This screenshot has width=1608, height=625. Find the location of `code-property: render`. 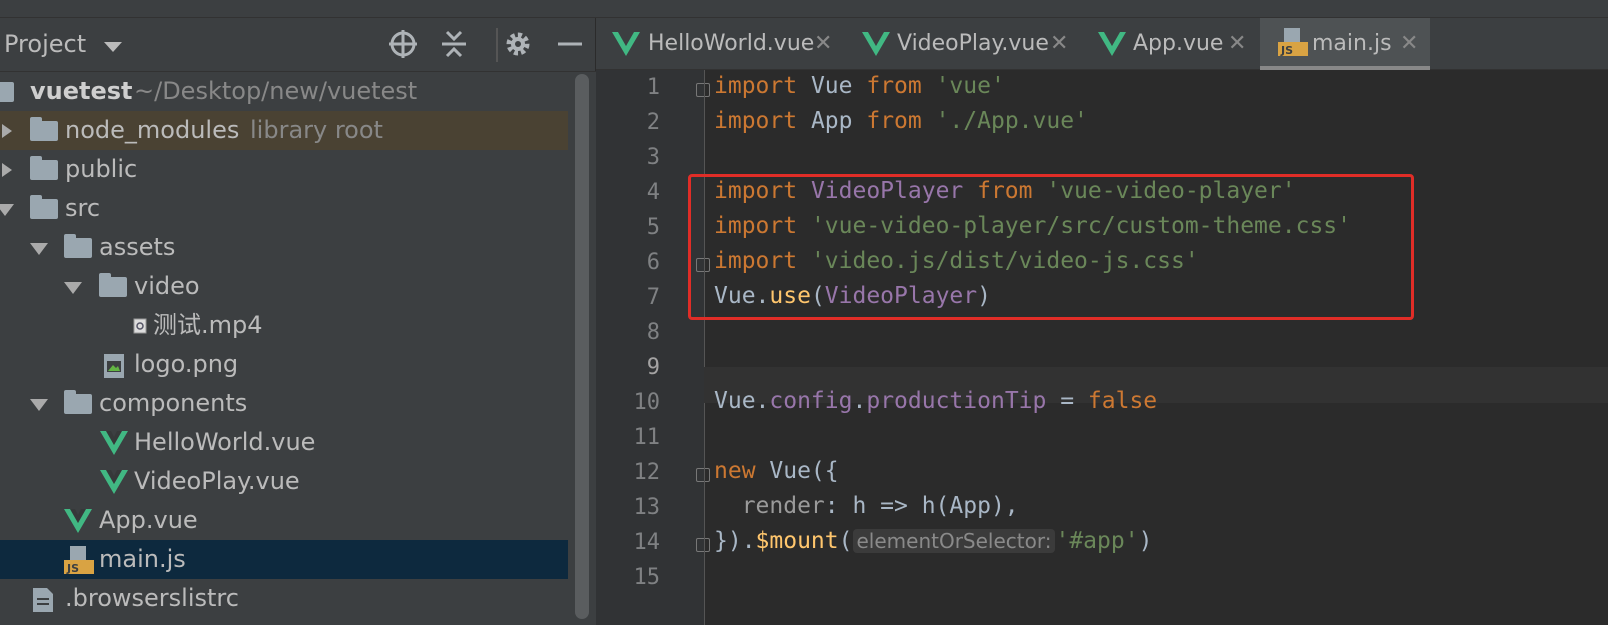

code-property: render is located at coordinates (769, 506).